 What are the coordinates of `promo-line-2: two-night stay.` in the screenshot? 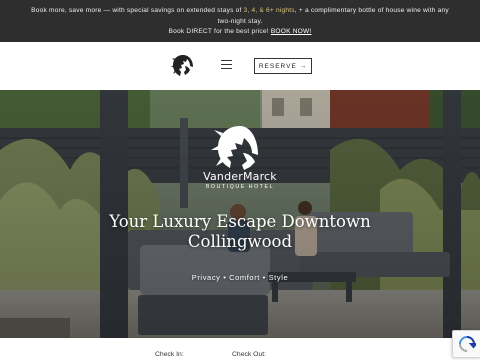 It's located at (240, 21).